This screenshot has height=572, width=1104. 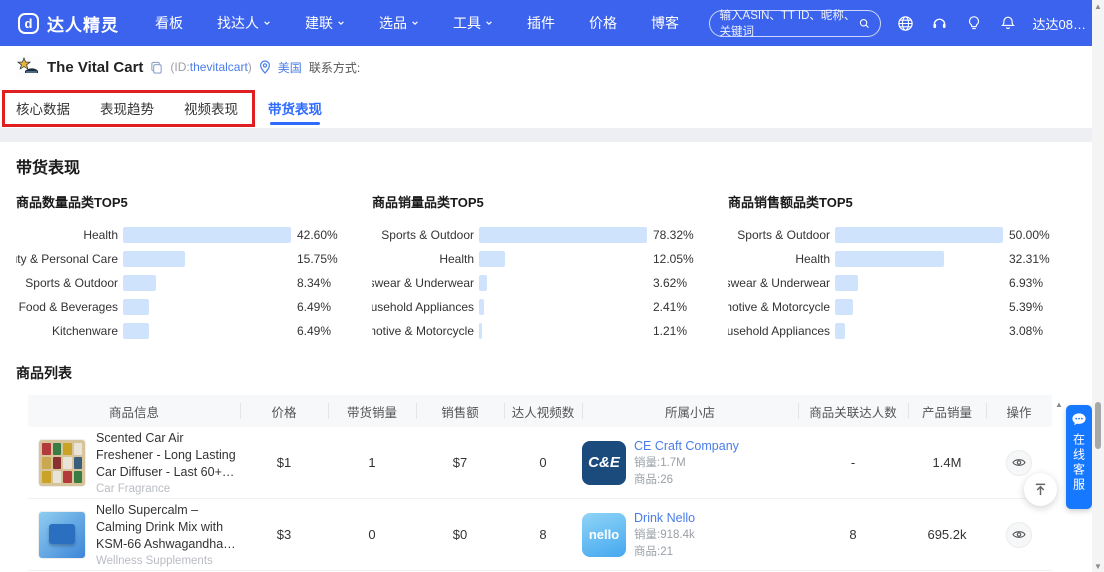 I want to click on price-cell: $1, so click(x=284, y=462).